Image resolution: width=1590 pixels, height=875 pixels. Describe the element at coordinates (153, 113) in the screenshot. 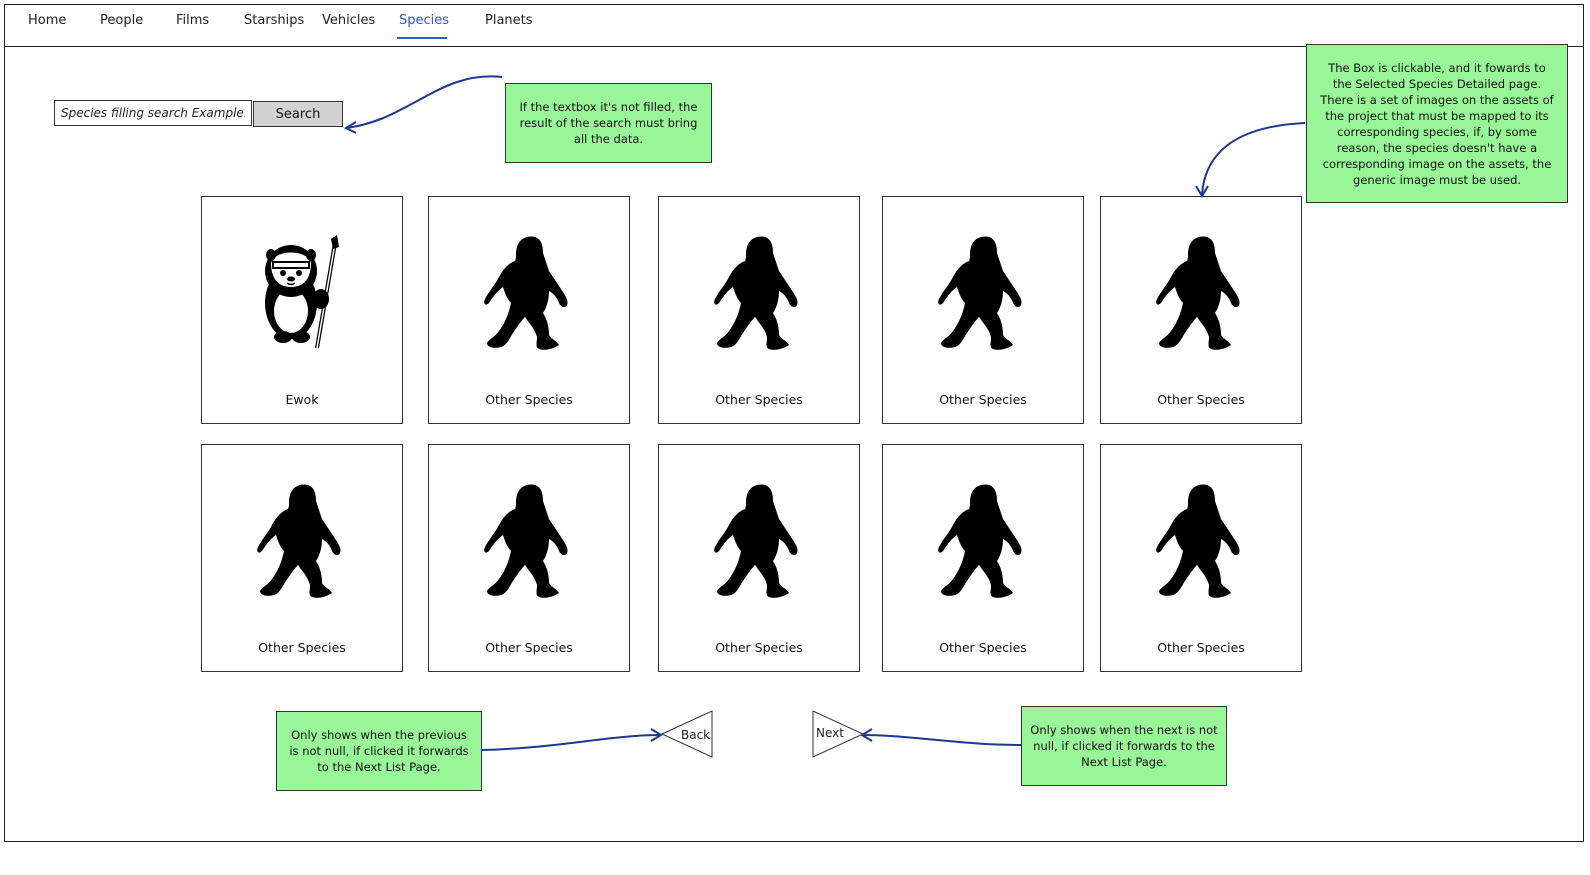

I see `species-search-input` at that location.